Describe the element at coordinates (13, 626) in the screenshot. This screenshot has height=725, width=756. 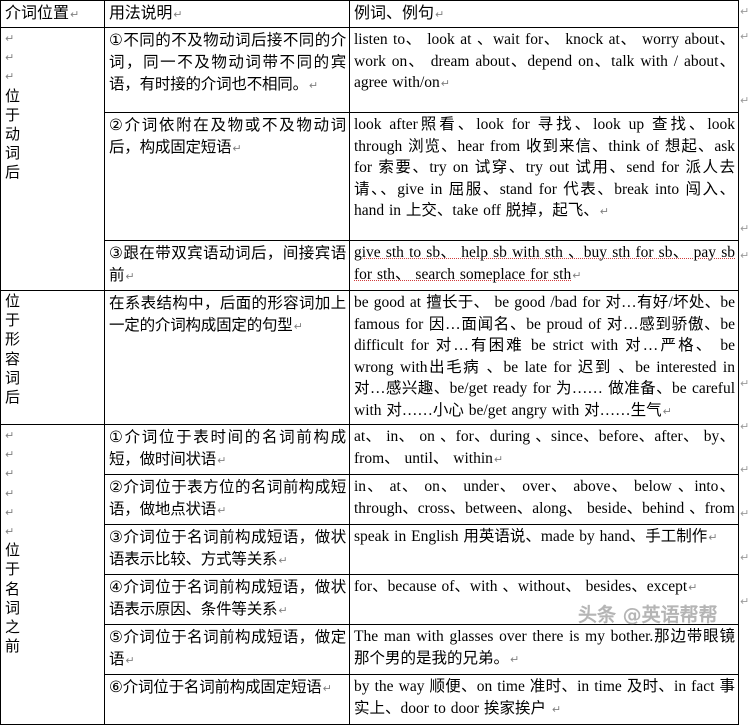
I see `position-char: 之` at that location.